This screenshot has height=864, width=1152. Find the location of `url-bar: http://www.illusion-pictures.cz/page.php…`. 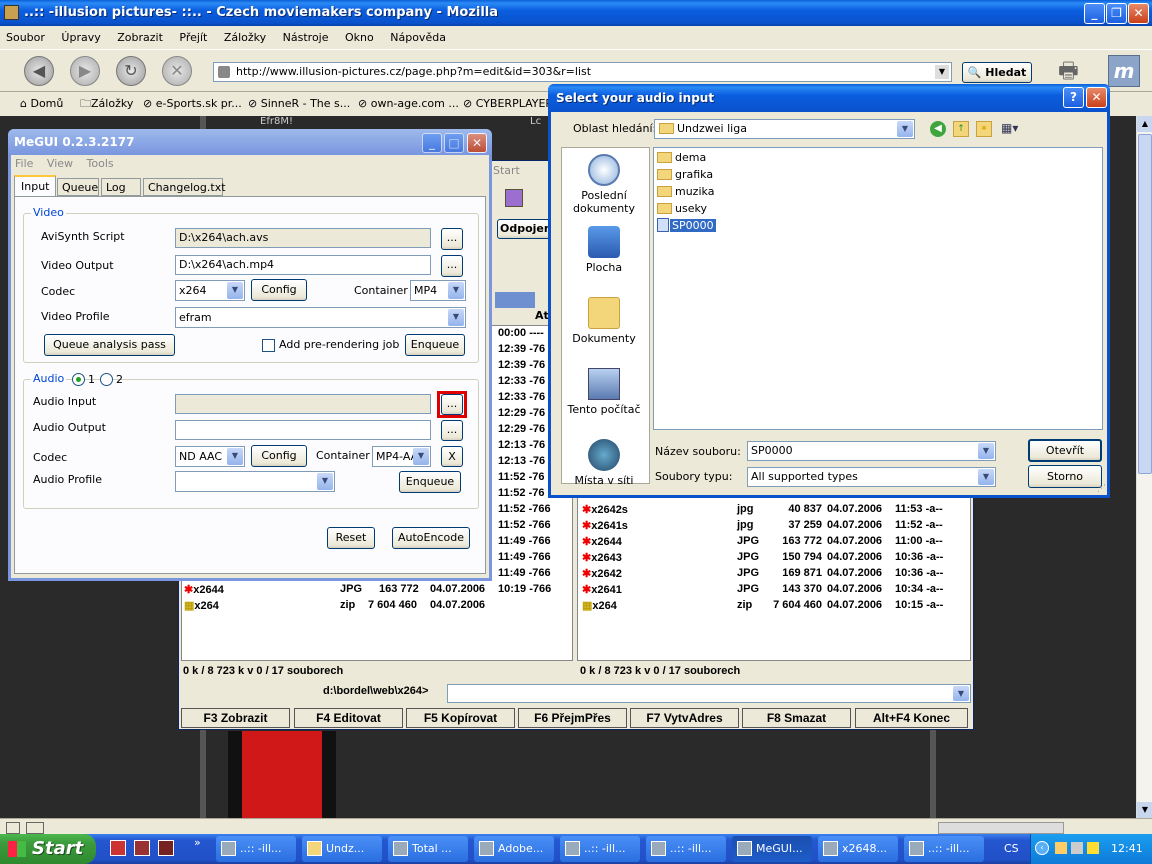

url-bar: http://www.illusion-pictures.cz/page.php… is located at coordinates (582, 72).